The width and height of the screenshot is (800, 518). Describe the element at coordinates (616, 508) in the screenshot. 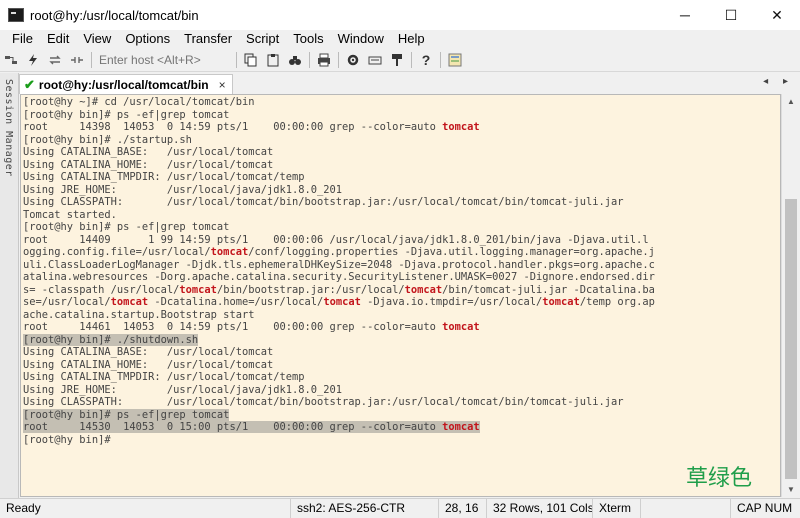

I see `status-terminal-type: Xterm` at that location.